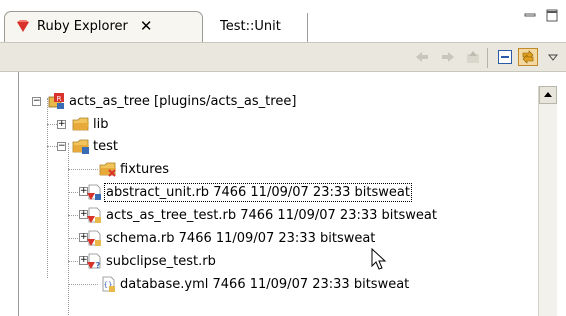 The height and width of the screenshot is (316, 566). Describe the element at coordinates (90, 124) in the screenshot. I see `tree-item-lib: lib` at that location.